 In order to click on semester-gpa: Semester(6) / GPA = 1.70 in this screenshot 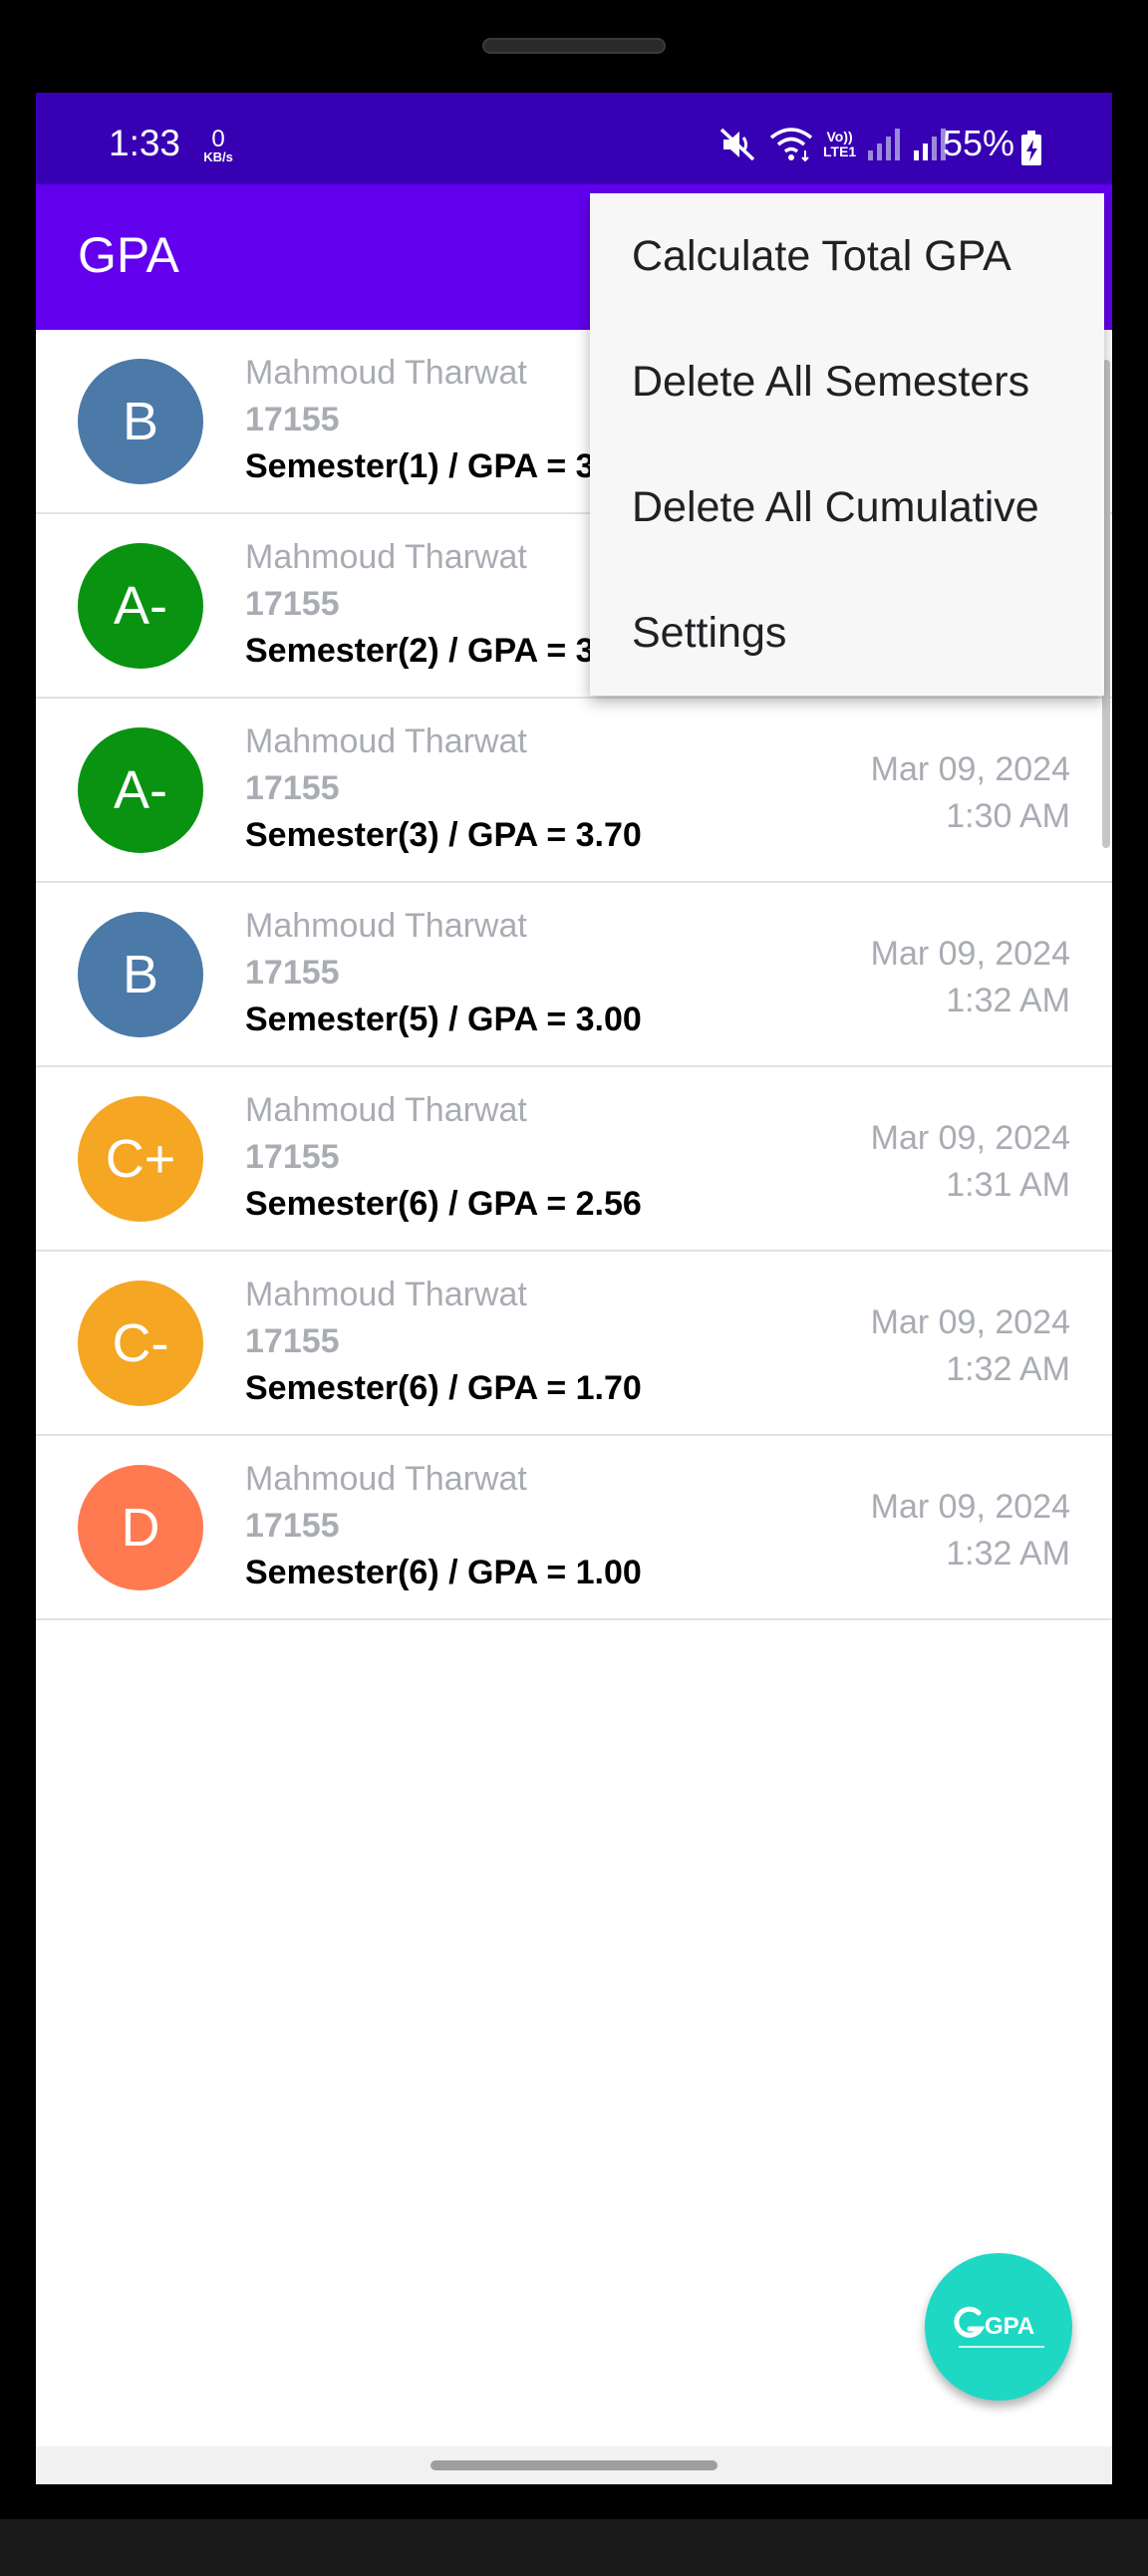, I will do `click(443, 1388)`.